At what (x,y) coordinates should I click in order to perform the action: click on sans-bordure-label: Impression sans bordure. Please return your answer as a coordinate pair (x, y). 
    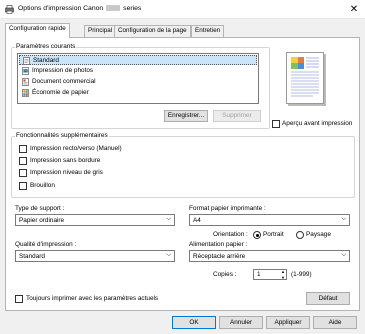
    Looking at the image, I should click on (65, 160).